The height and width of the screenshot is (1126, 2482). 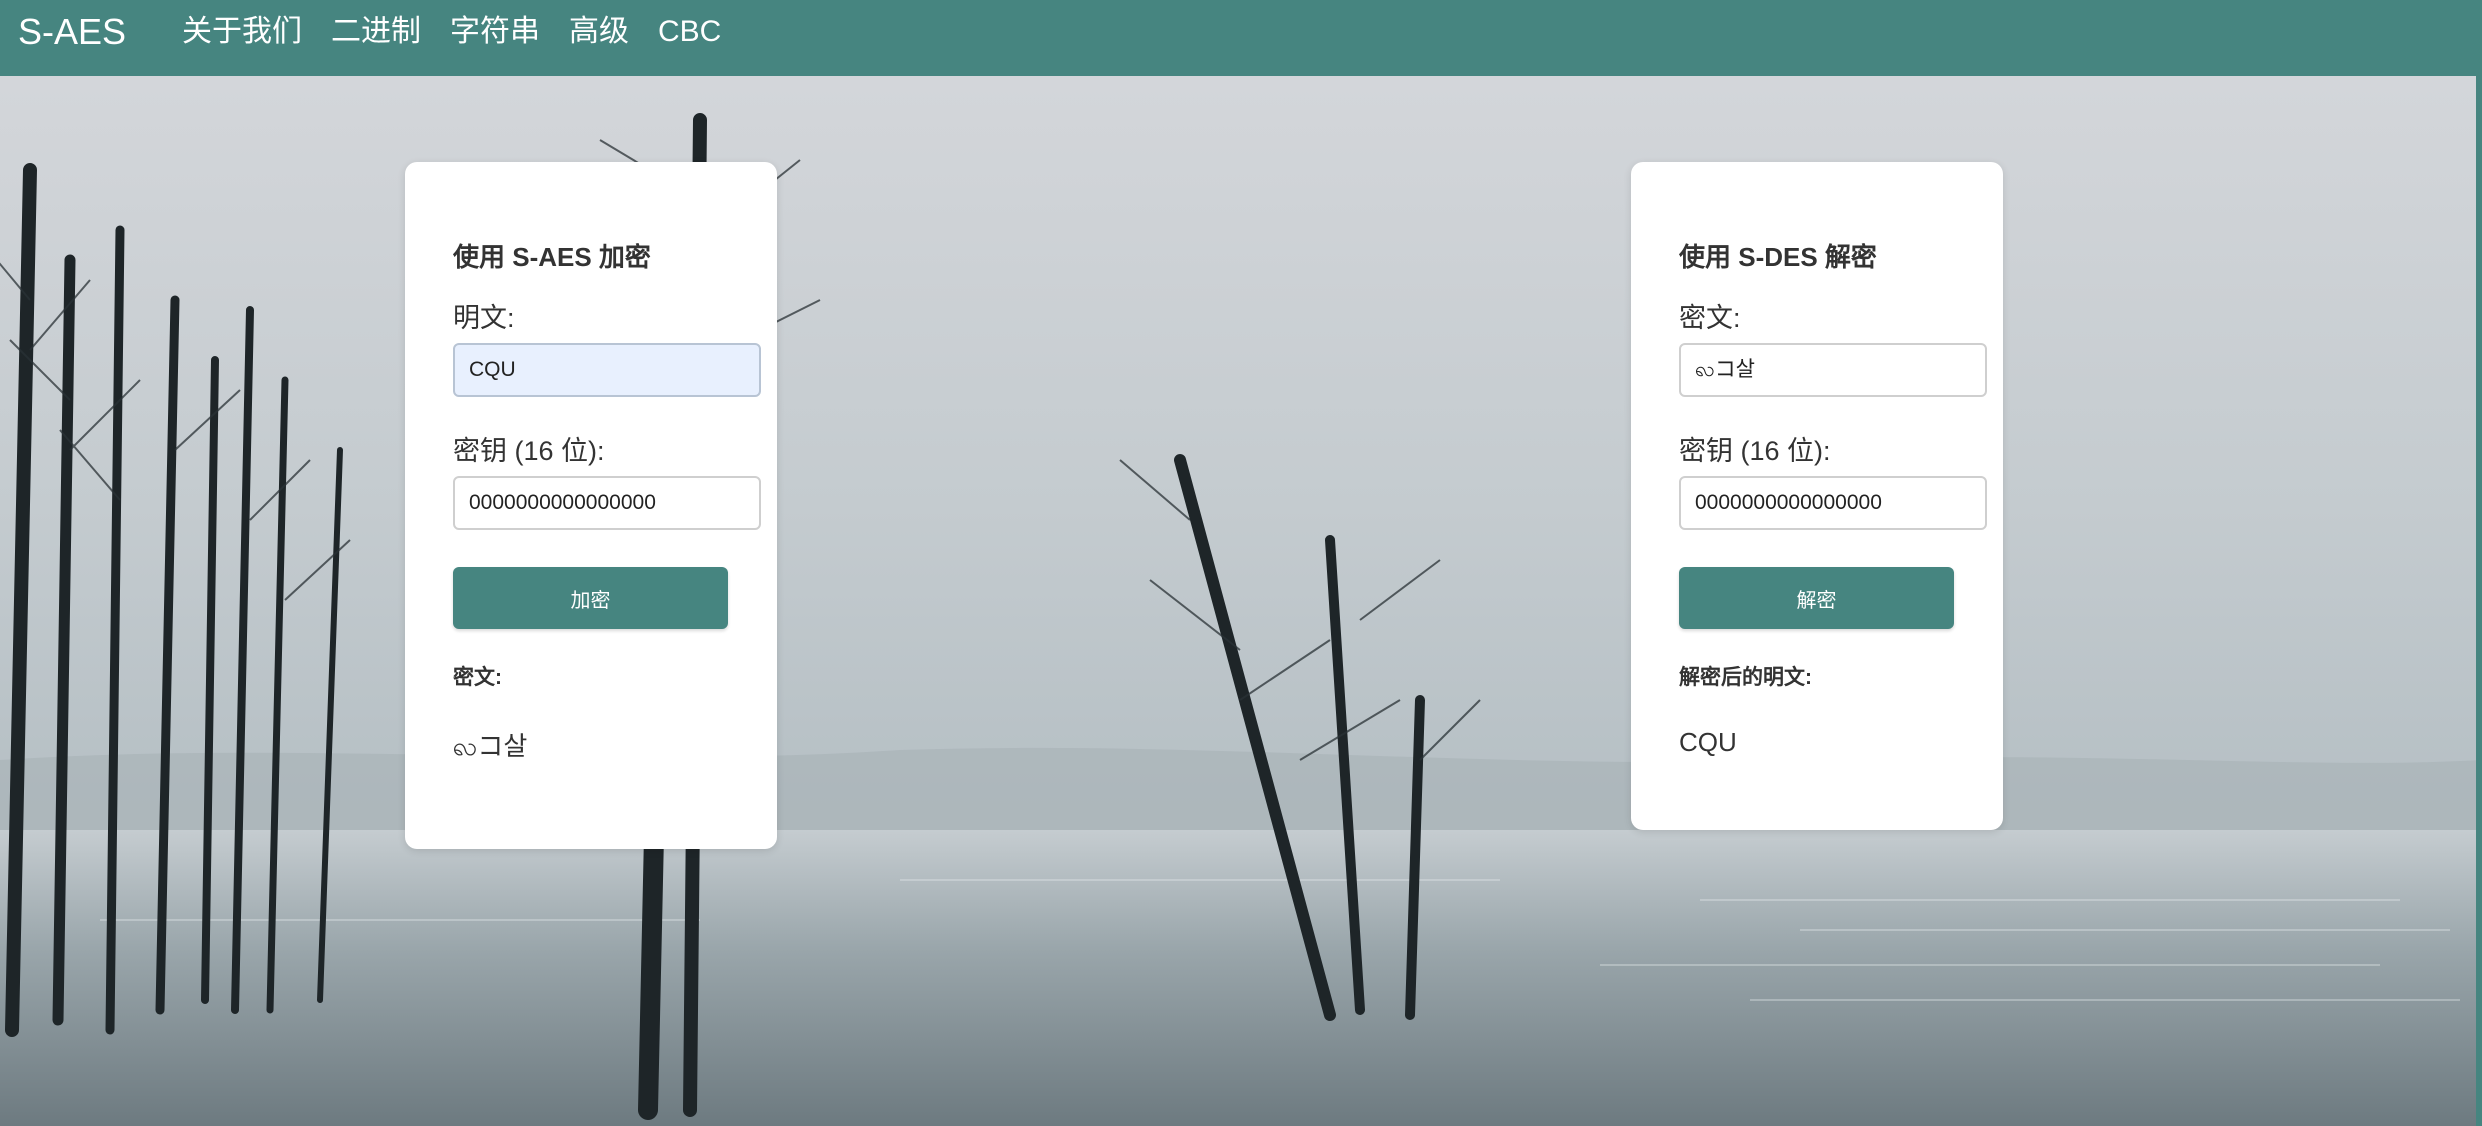 I want to click on decrypt-card-title: 使用 S-DES 解密, so click(x=1778, y=257).